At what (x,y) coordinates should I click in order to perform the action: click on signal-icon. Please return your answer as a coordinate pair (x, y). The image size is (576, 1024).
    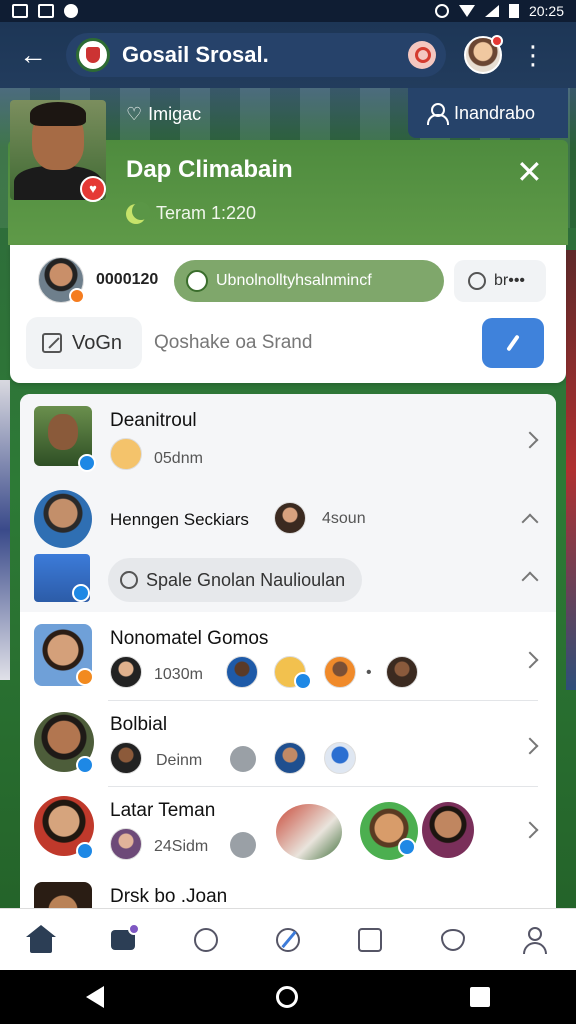
    Looking at the image, I should click on (491, 11).